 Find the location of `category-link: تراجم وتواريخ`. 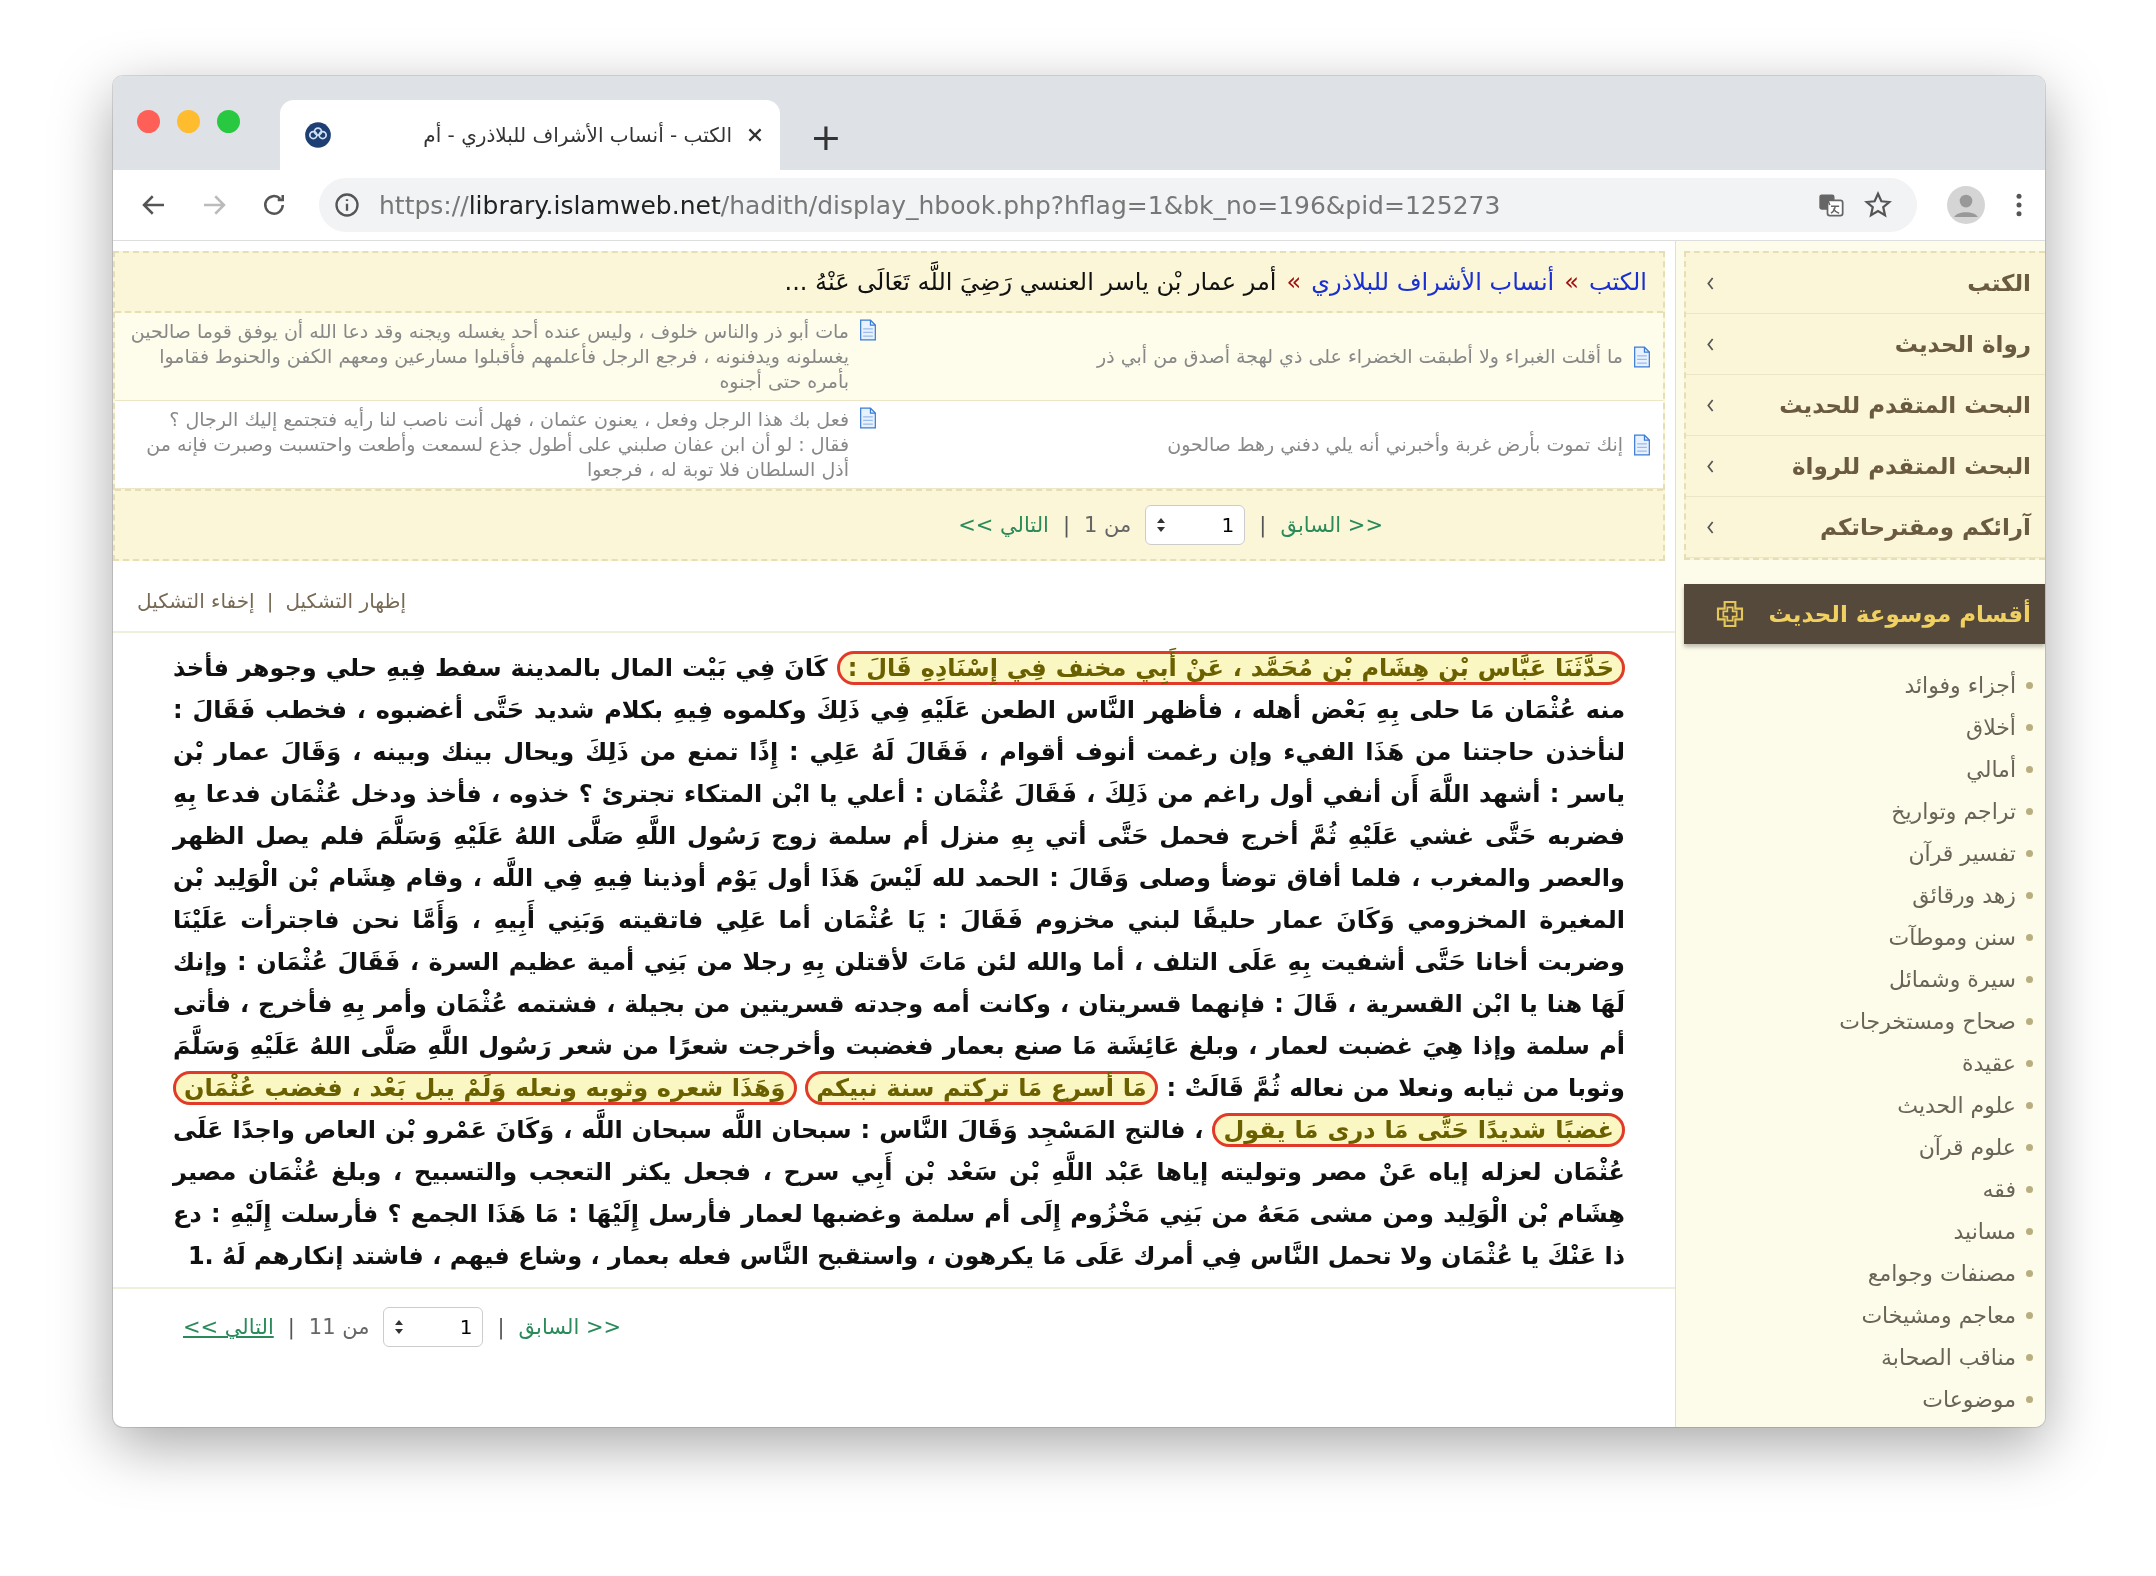

category-link: تراجم وتواريخ is located at coordinates (1953, 811).